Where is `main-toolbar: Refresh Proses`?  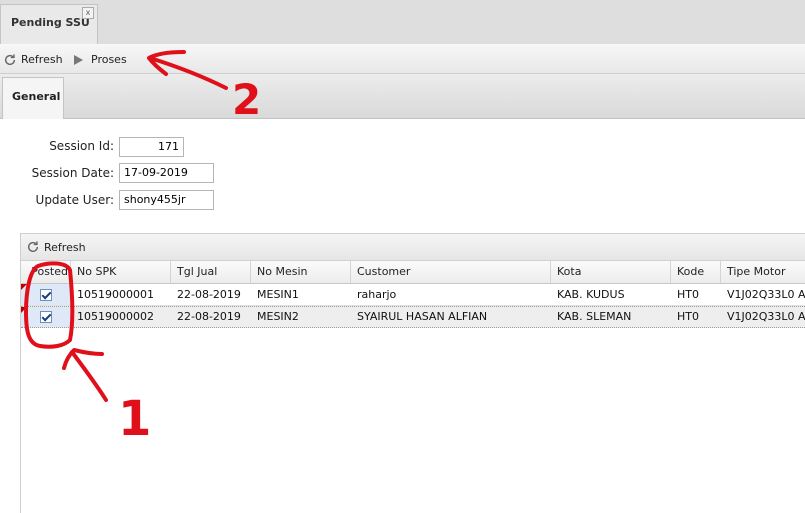
main-toolbar: Refresh Proses is located at coordinates (402, 60).